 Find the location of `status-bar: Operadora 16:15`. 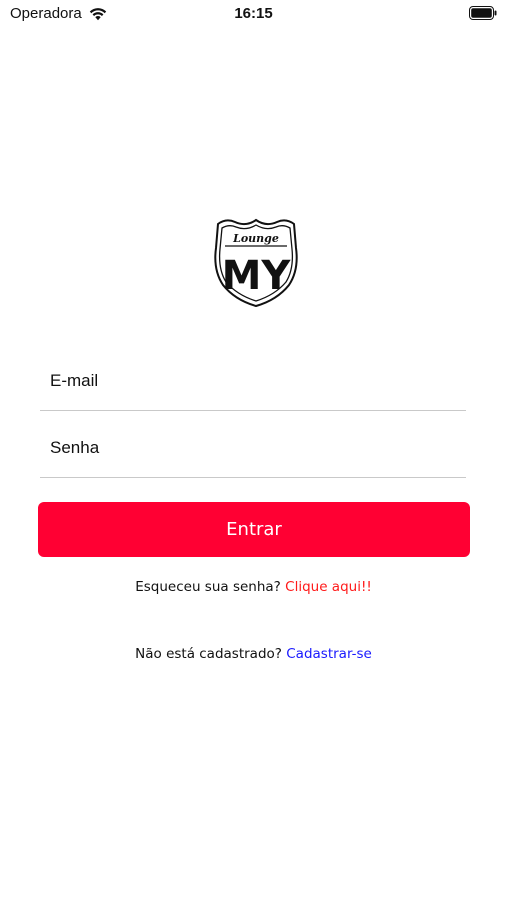

status-bar: Operadora 16:15 is located at coordinates (253, 14).